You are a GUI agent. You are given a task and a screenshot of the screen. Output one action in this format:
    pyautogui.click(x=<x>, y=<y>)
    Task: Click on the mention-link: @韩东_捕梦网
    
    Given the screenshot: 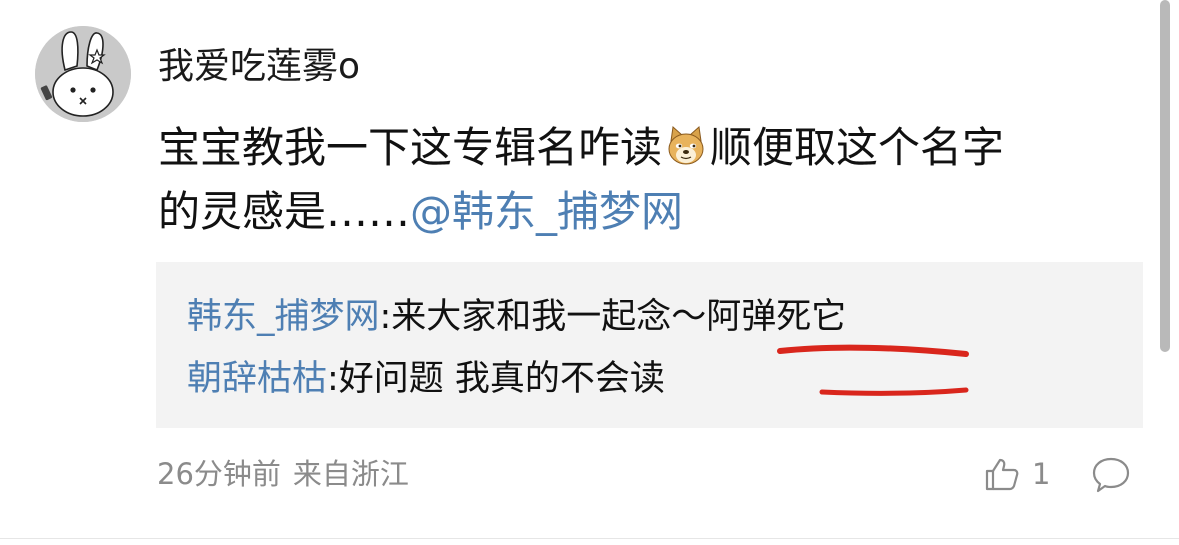 What is the action you would take?
    pyautogui.click(x=546, y=211)
    